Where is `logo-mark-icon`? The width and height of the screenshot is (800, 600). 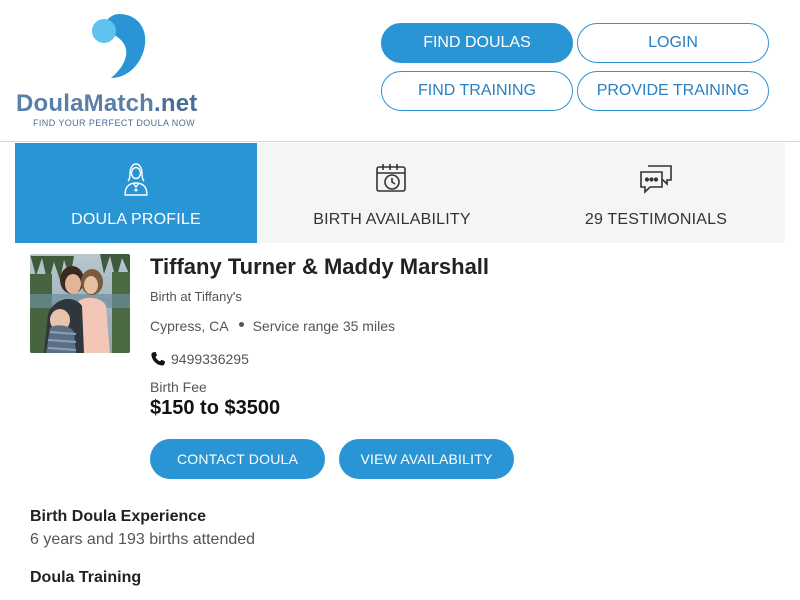 logo-mark-icon is located at coordinates (119, 46).